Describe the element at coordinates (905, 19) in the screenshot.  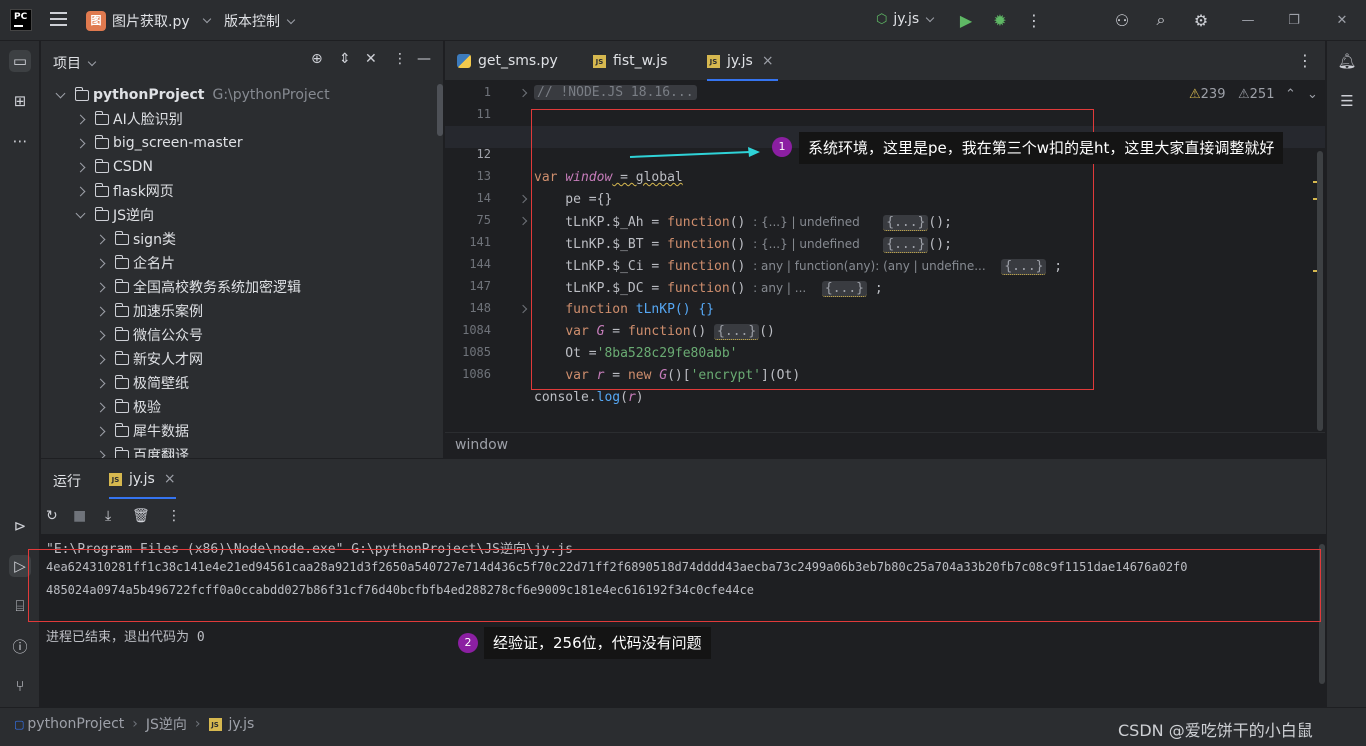
I see `run-config-selector: ⬡ jy.js` at that location.